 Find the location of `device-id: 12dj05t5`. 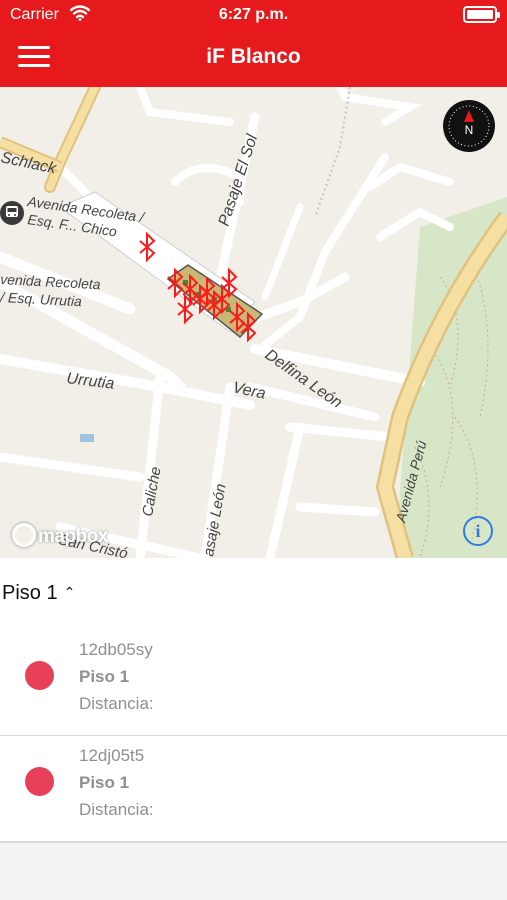

device-id: 12dj05t5 is located at coordinates (112, 755).